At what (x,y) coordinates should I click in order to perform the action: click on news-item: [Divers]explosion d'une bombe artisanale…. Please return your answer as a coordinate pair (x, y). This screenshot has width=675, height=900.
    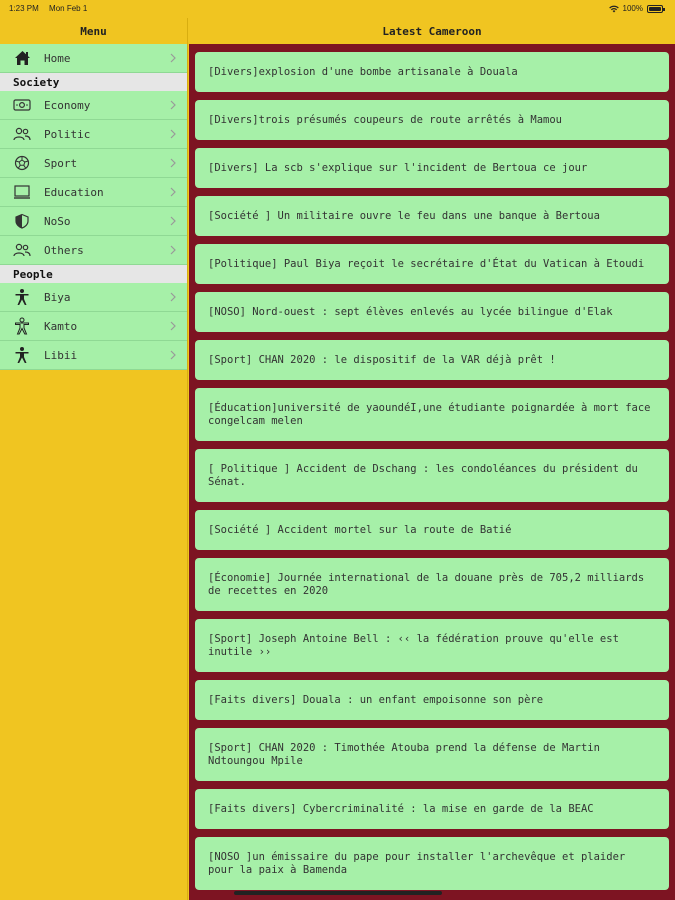
    Looking at the image, I should click on (432, 72).